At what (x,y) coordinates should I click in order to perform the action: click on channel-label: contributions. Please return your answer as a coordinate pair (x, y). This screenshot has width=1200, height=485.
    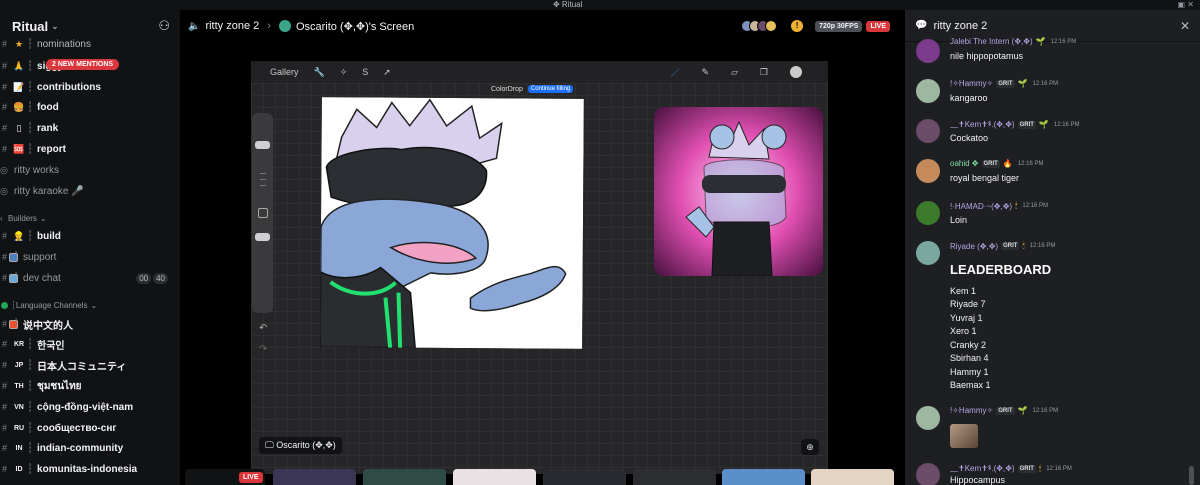
    Looking at the image, I should click on (69, 87).